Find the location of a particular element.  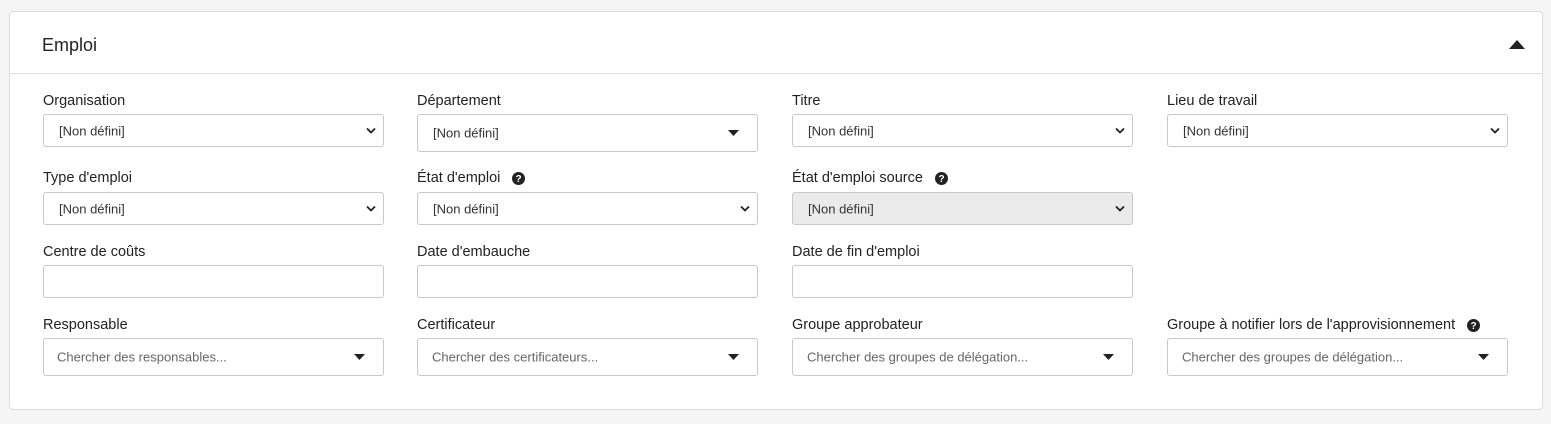

panel-header: Emploi is located at coordinates (776, 43).